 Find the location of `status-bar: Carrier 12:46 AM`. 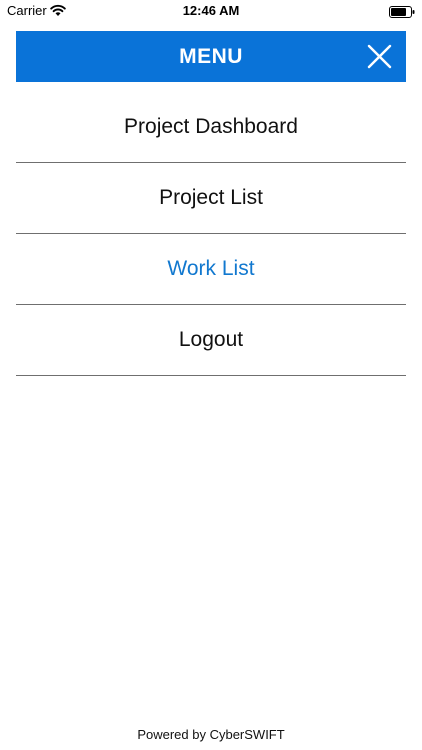

status-bar: Carrier 12:46 AM is located at coordinates (211, 11).